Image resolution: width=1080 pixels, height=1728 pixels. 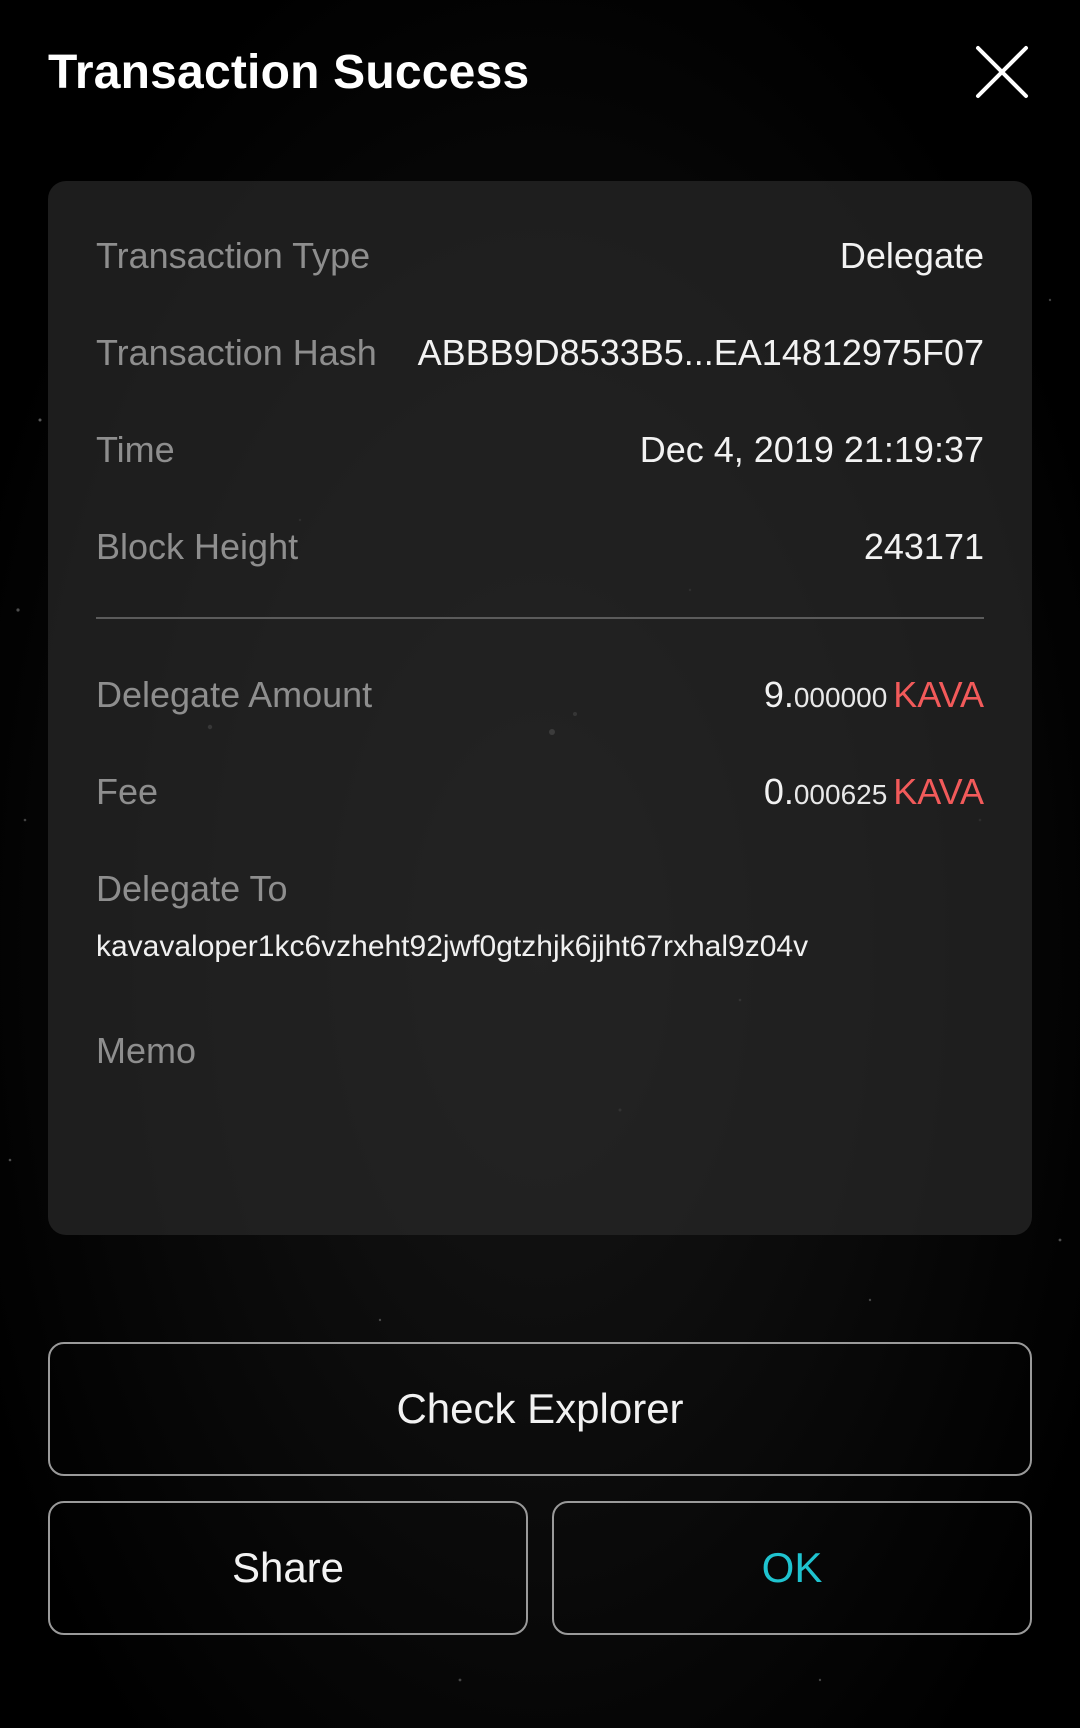 I want to click on delegate-amount-value: 9.000000 KAVA, so click(x=874, y=695).